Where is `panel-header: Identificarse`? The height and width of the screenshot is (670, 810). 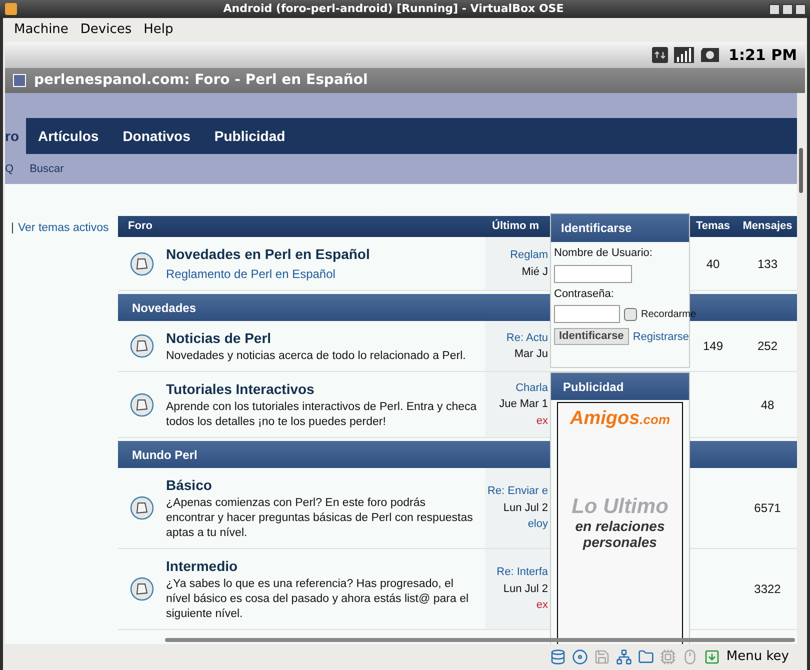
panel-header: Identificarse is located at coordinates (620, 228).